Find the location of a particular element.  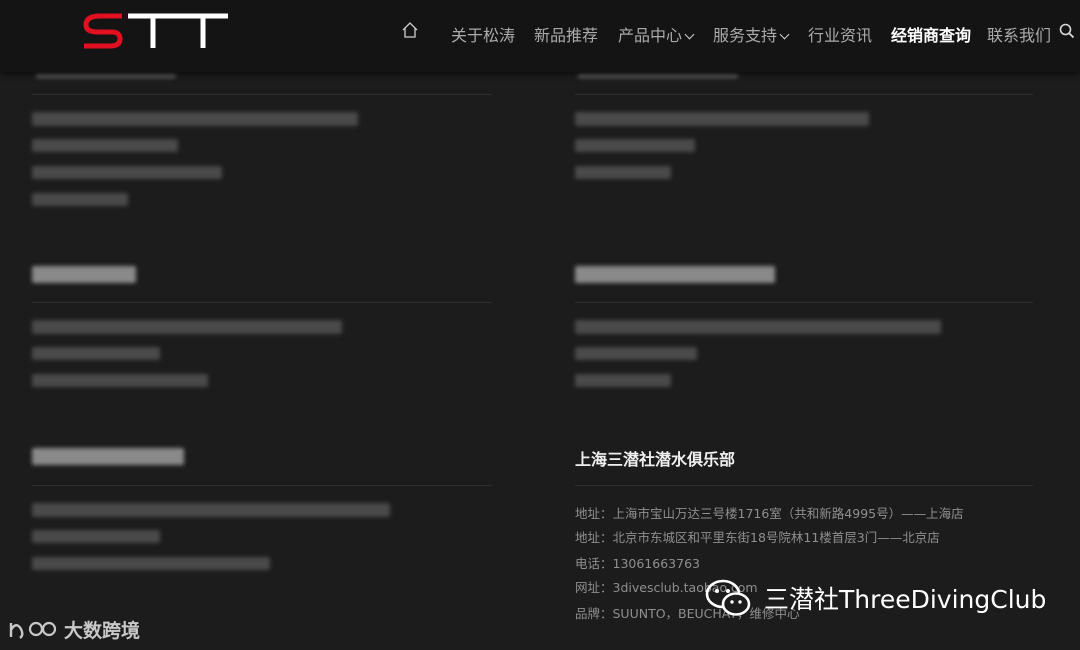

dealer-name: 上海三潜社潜水俱乐部 is located at coordinates (655, 459).